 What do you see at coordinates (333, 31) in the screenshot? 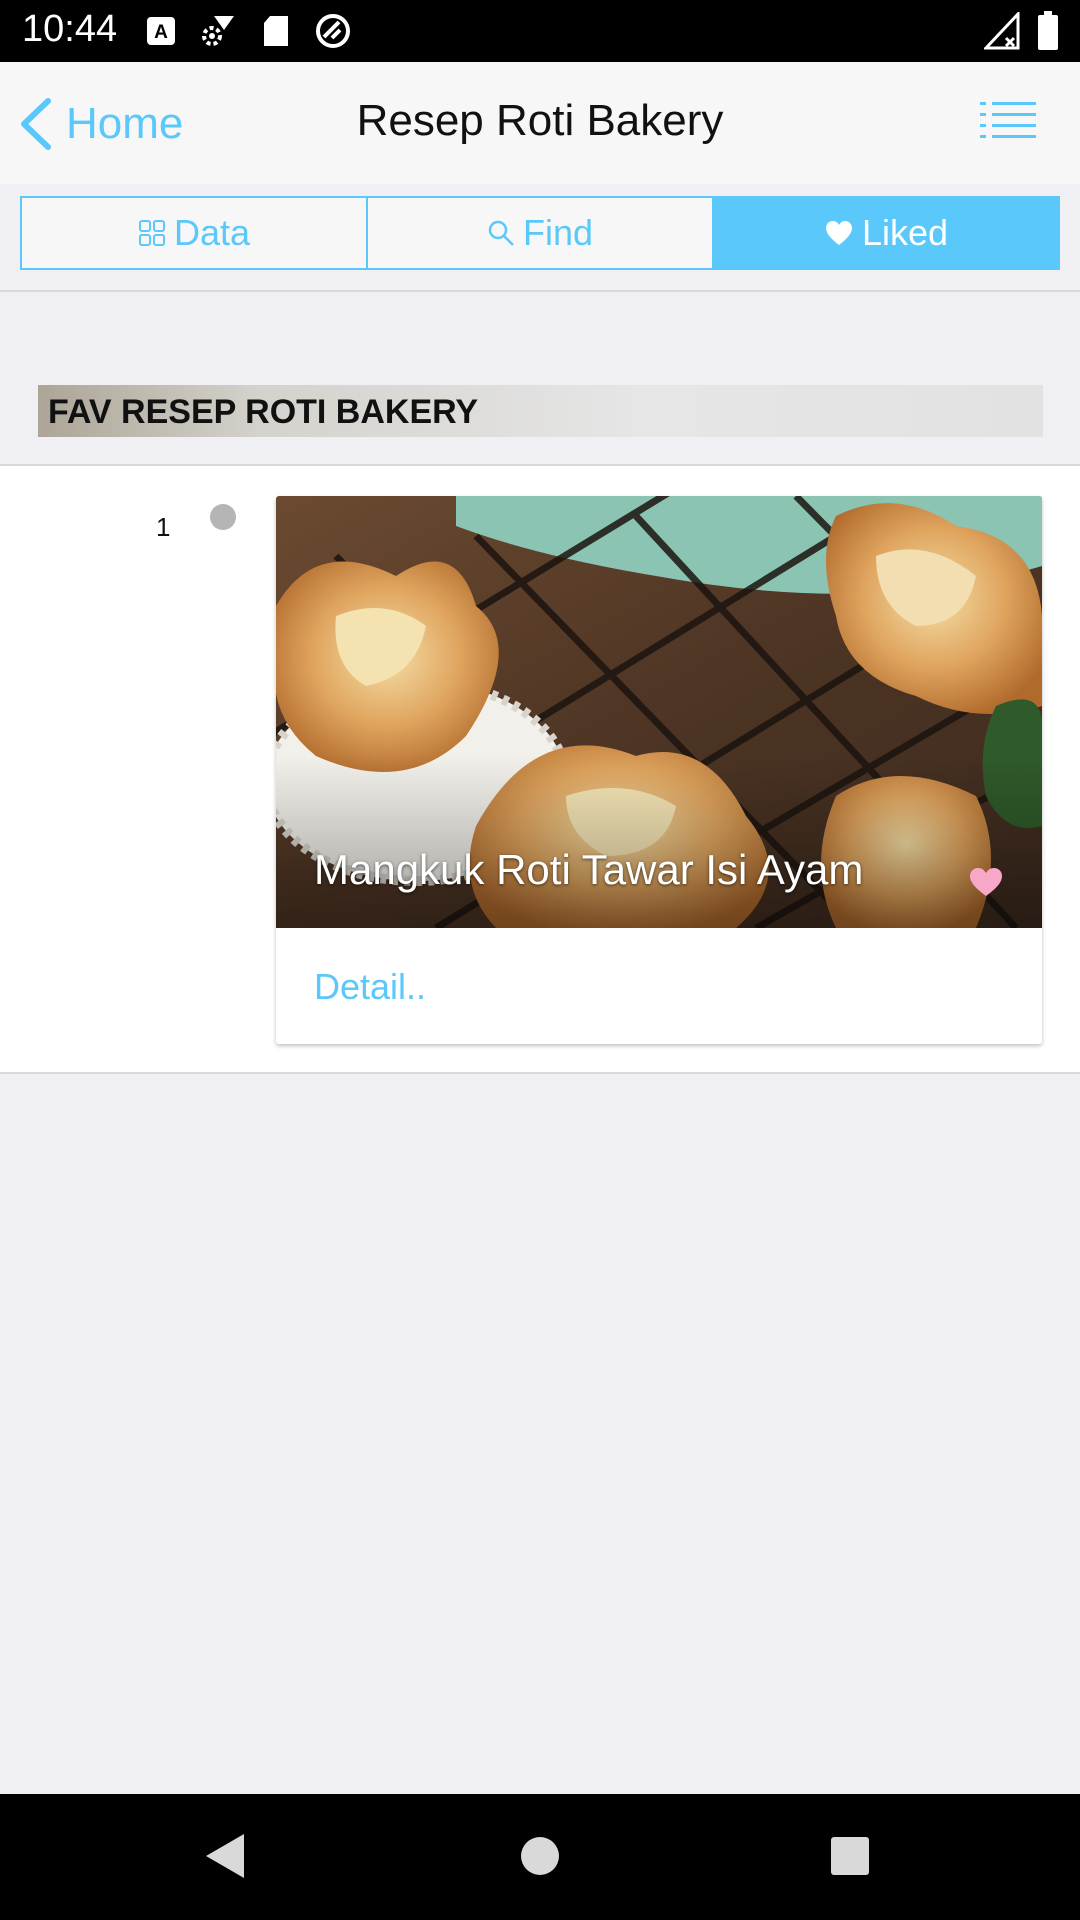
I see `sync-icon` at bounding box center [333, 31].